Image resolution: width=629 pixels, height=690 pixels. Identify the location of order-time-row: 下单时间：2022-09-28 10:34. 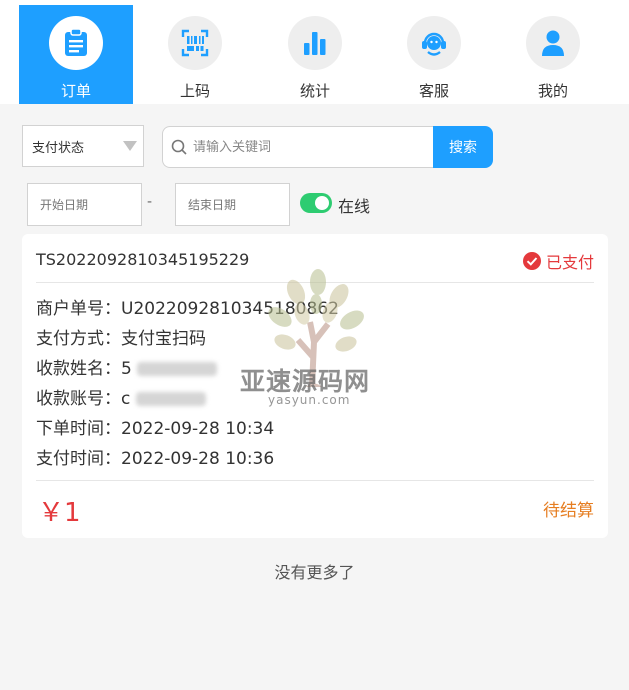
(187, 429).